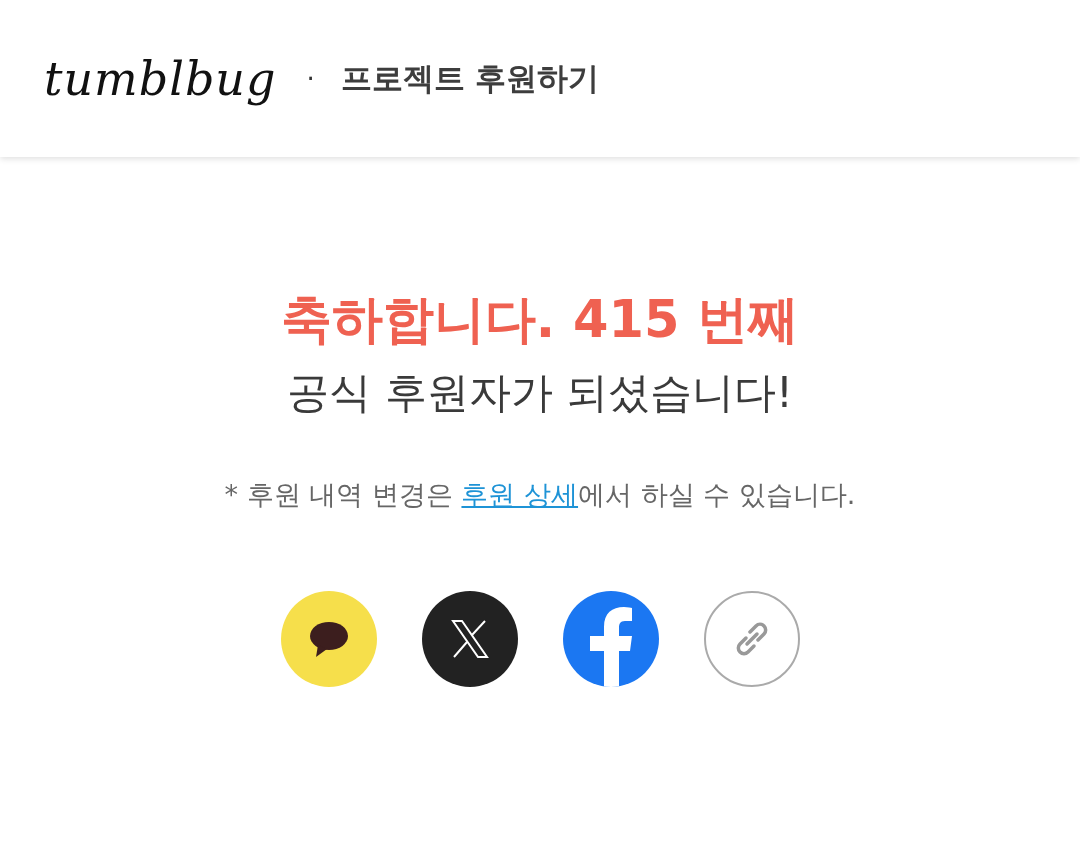 This screenshot has height=855, width=1080. What do you see at coordinates (160, 78) in the screenshot?
I see `logo: tumblbug` at bounding box center [160, 78].